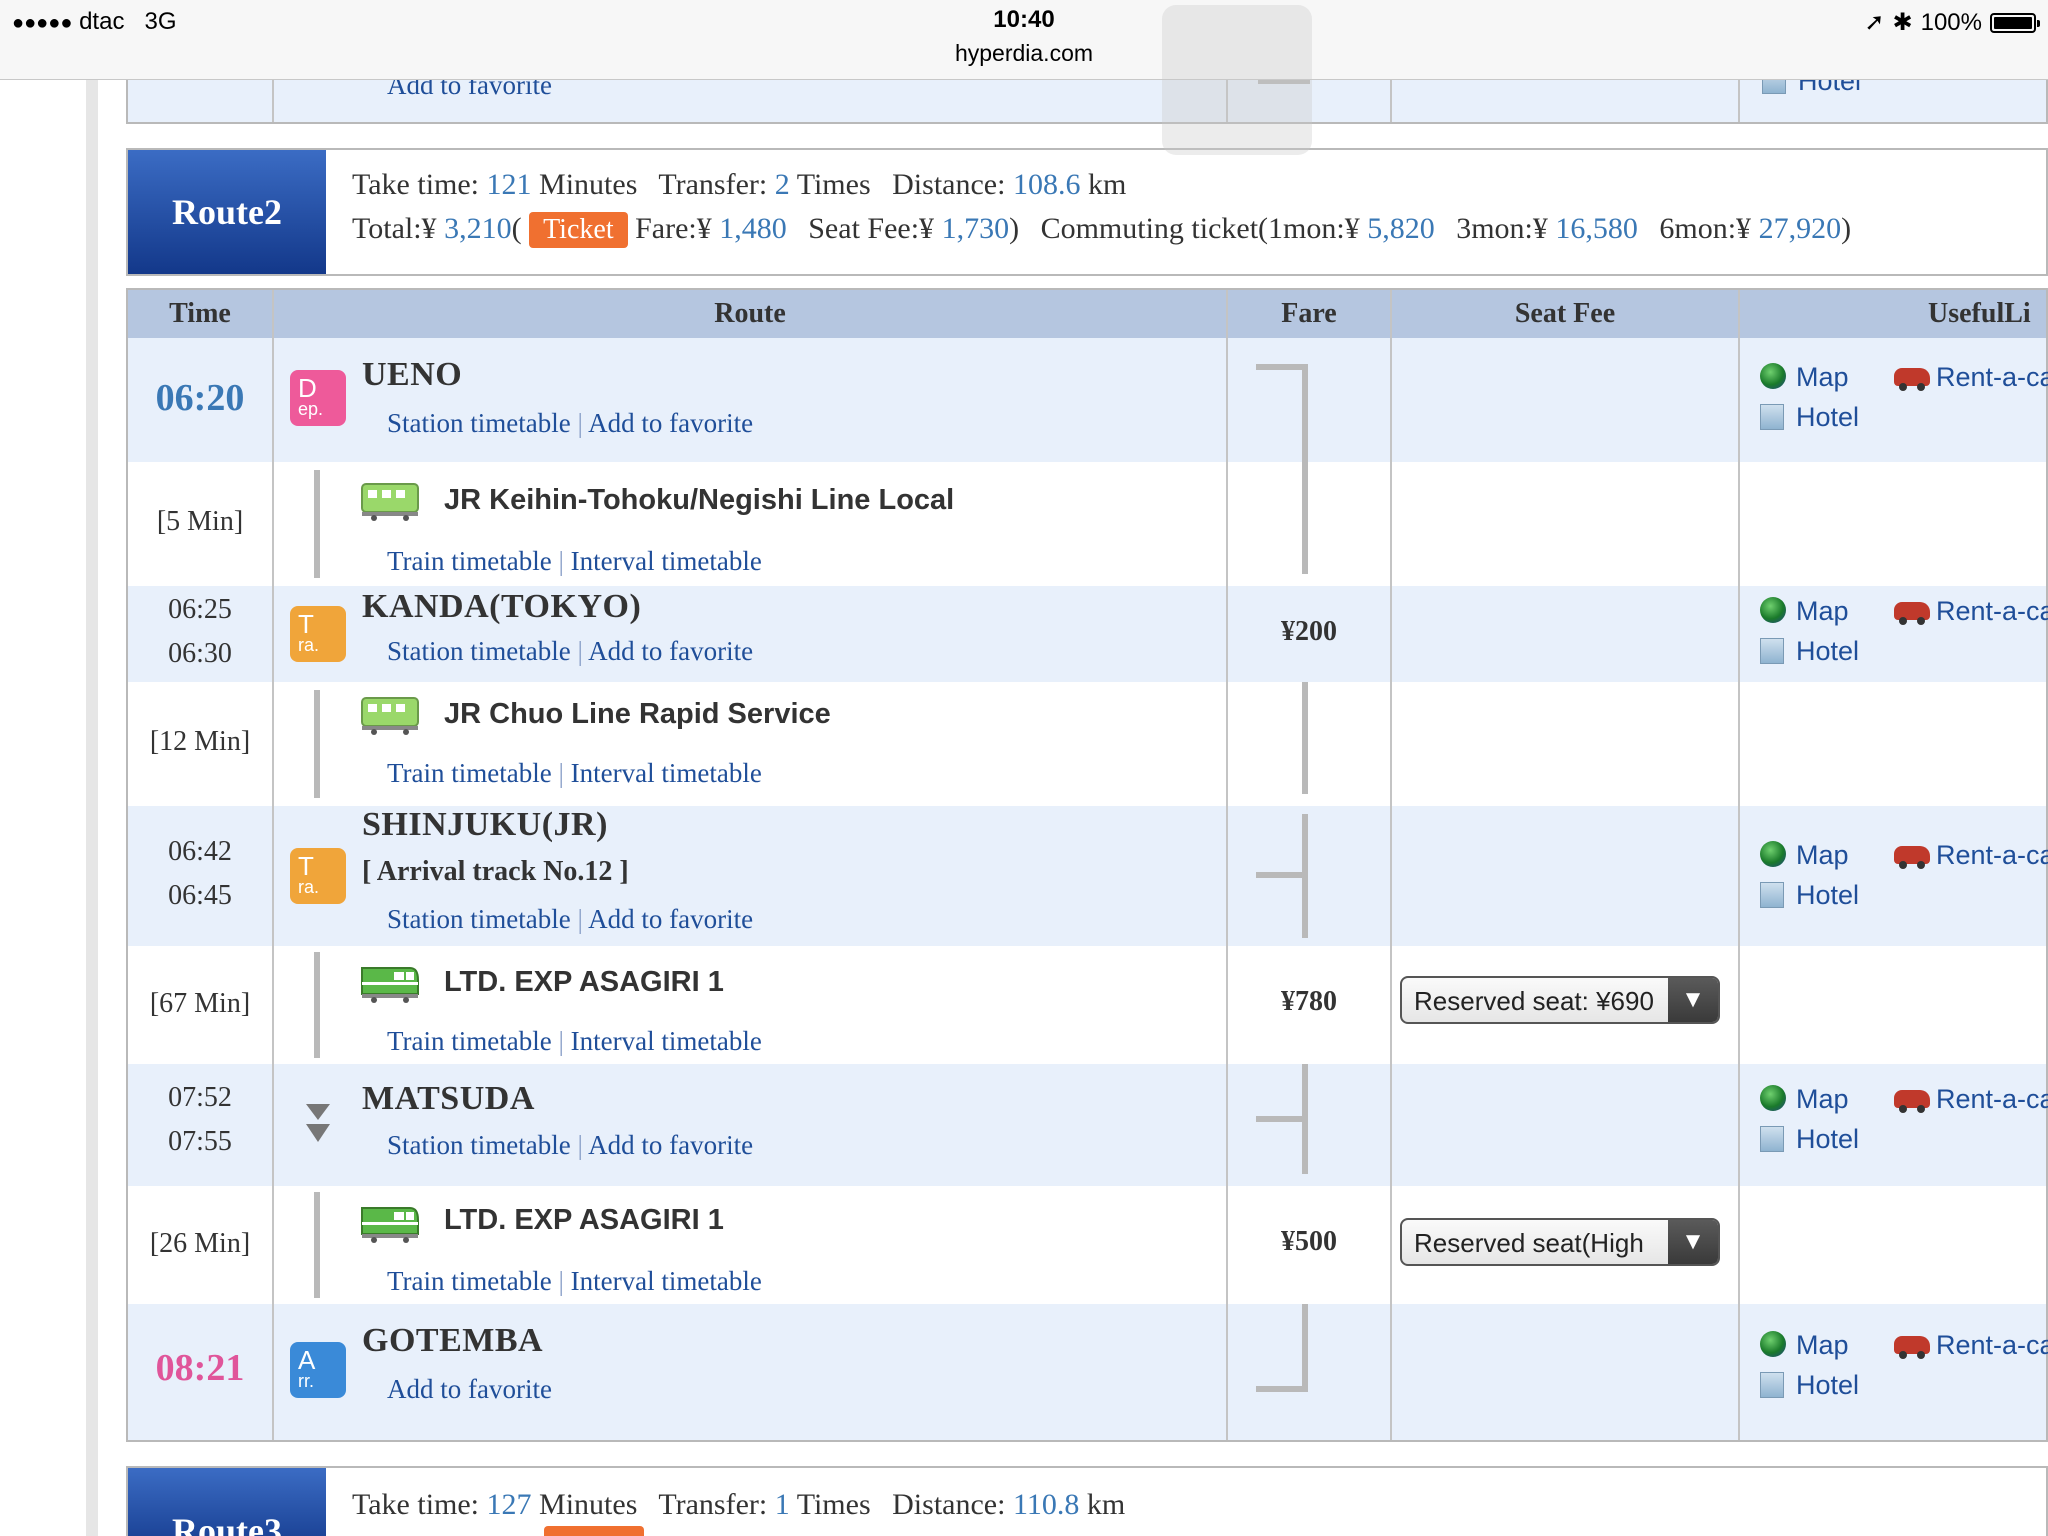 This screenshot has width=2048, height=1536. I want to click on seat-type-select: Reserved seat(High ▼, so click(1560, 1242).